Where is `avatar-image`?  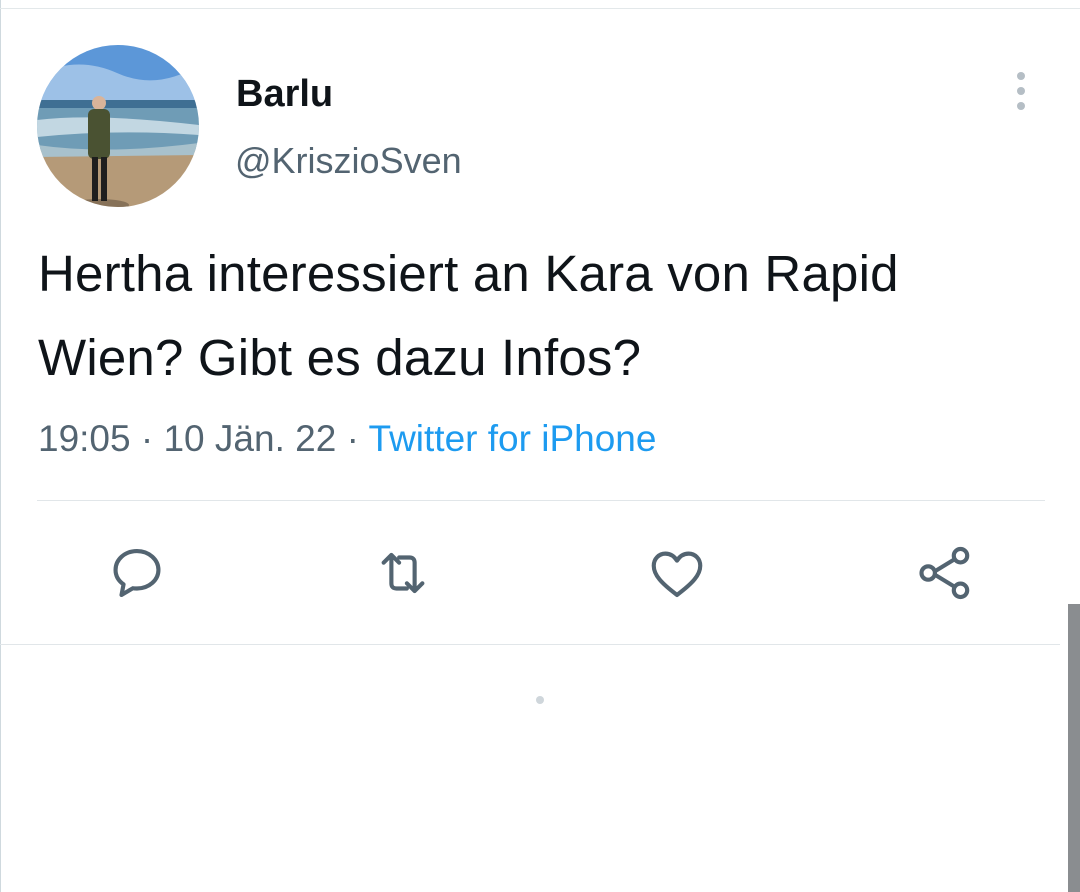
avatar-image is located at coordinates (118, 126).